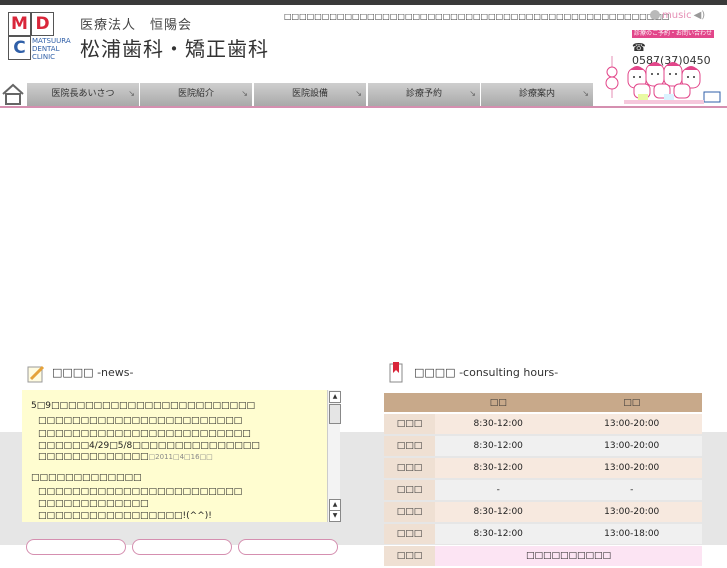 This screenshot has width=727, height=568. I want to click on nav-item-label: 医院長あいさつ, so click(83, 94).